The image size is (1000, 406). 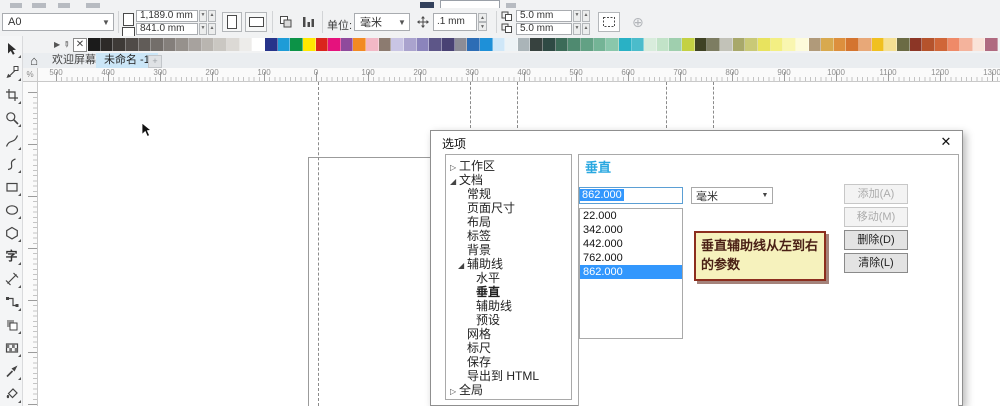 I want to click on treat-as-filled-button, so click(x=609, y=22).